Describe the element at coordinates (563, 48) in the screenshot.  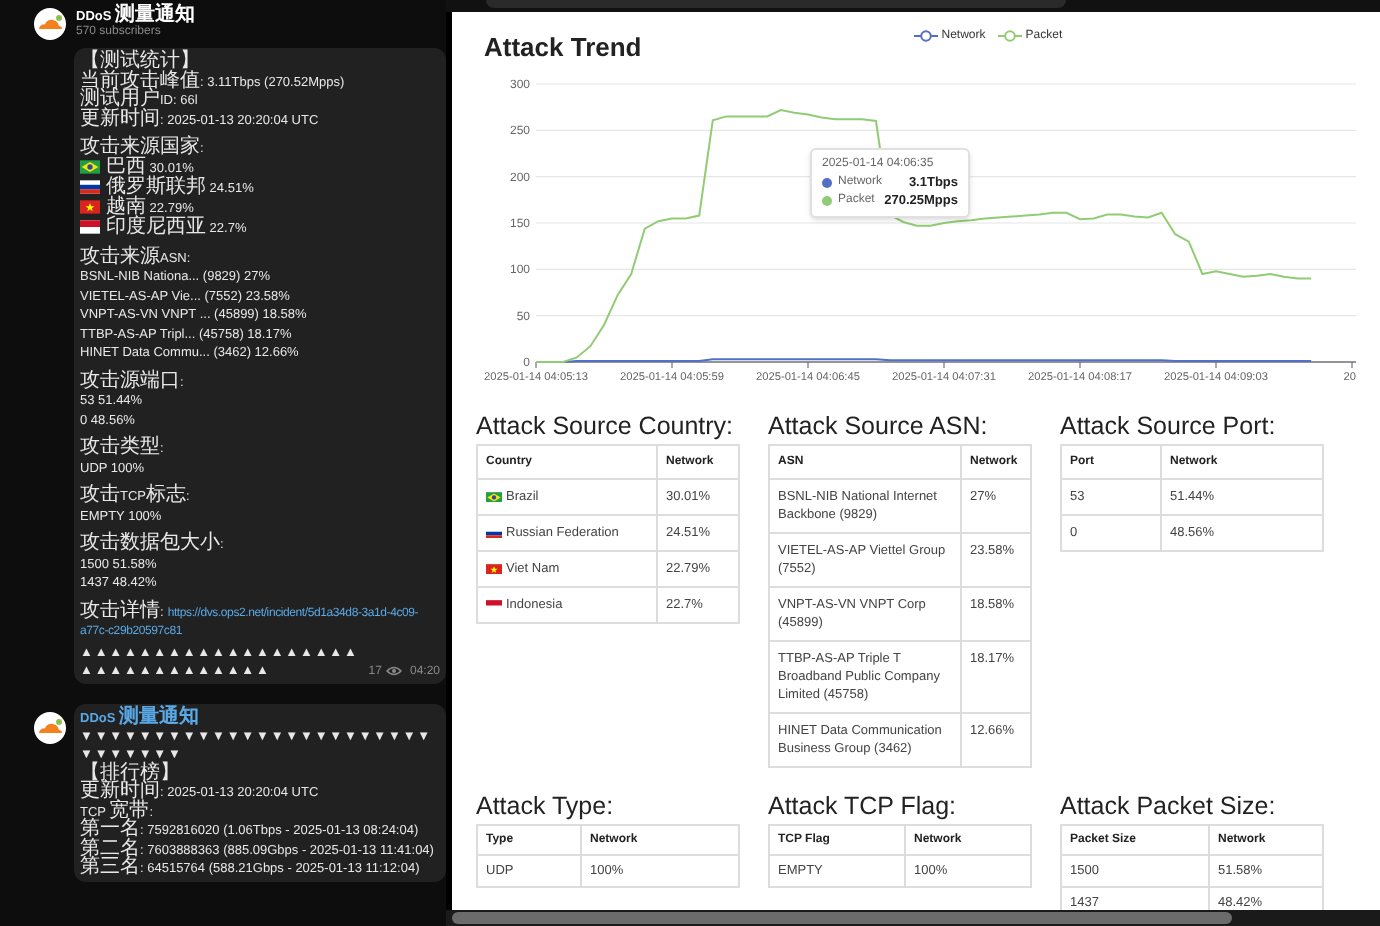
I see `chart-title: Attack Trend` at that location.